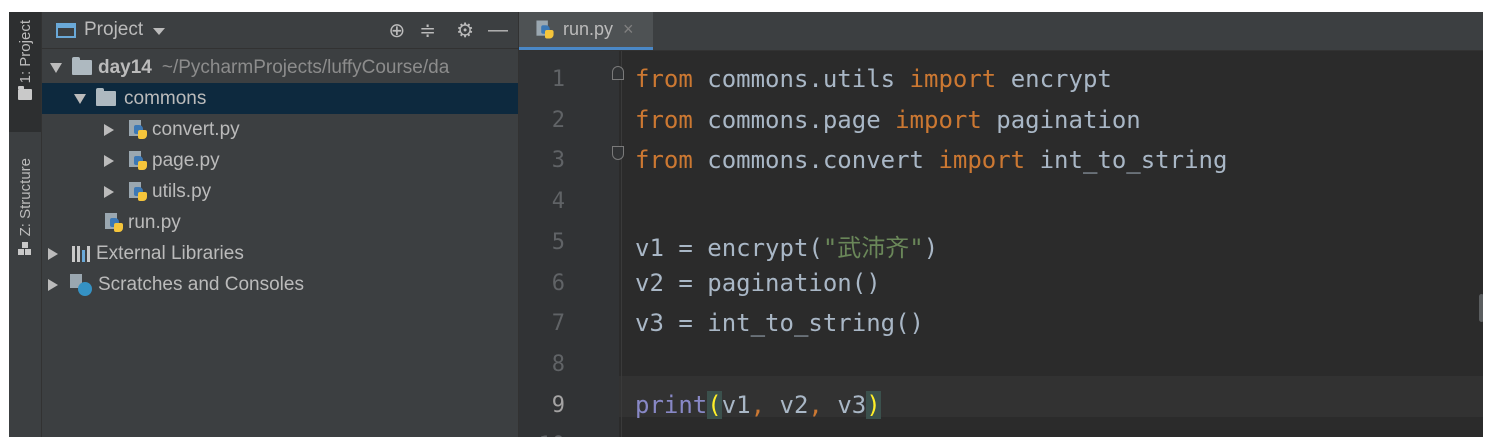 The image size is (1491, 437). What do you see at coordinates (25, 52) in the screenshot?
I see `project-tool-tab-label: 1: Project` at bounding box center [25, 52].